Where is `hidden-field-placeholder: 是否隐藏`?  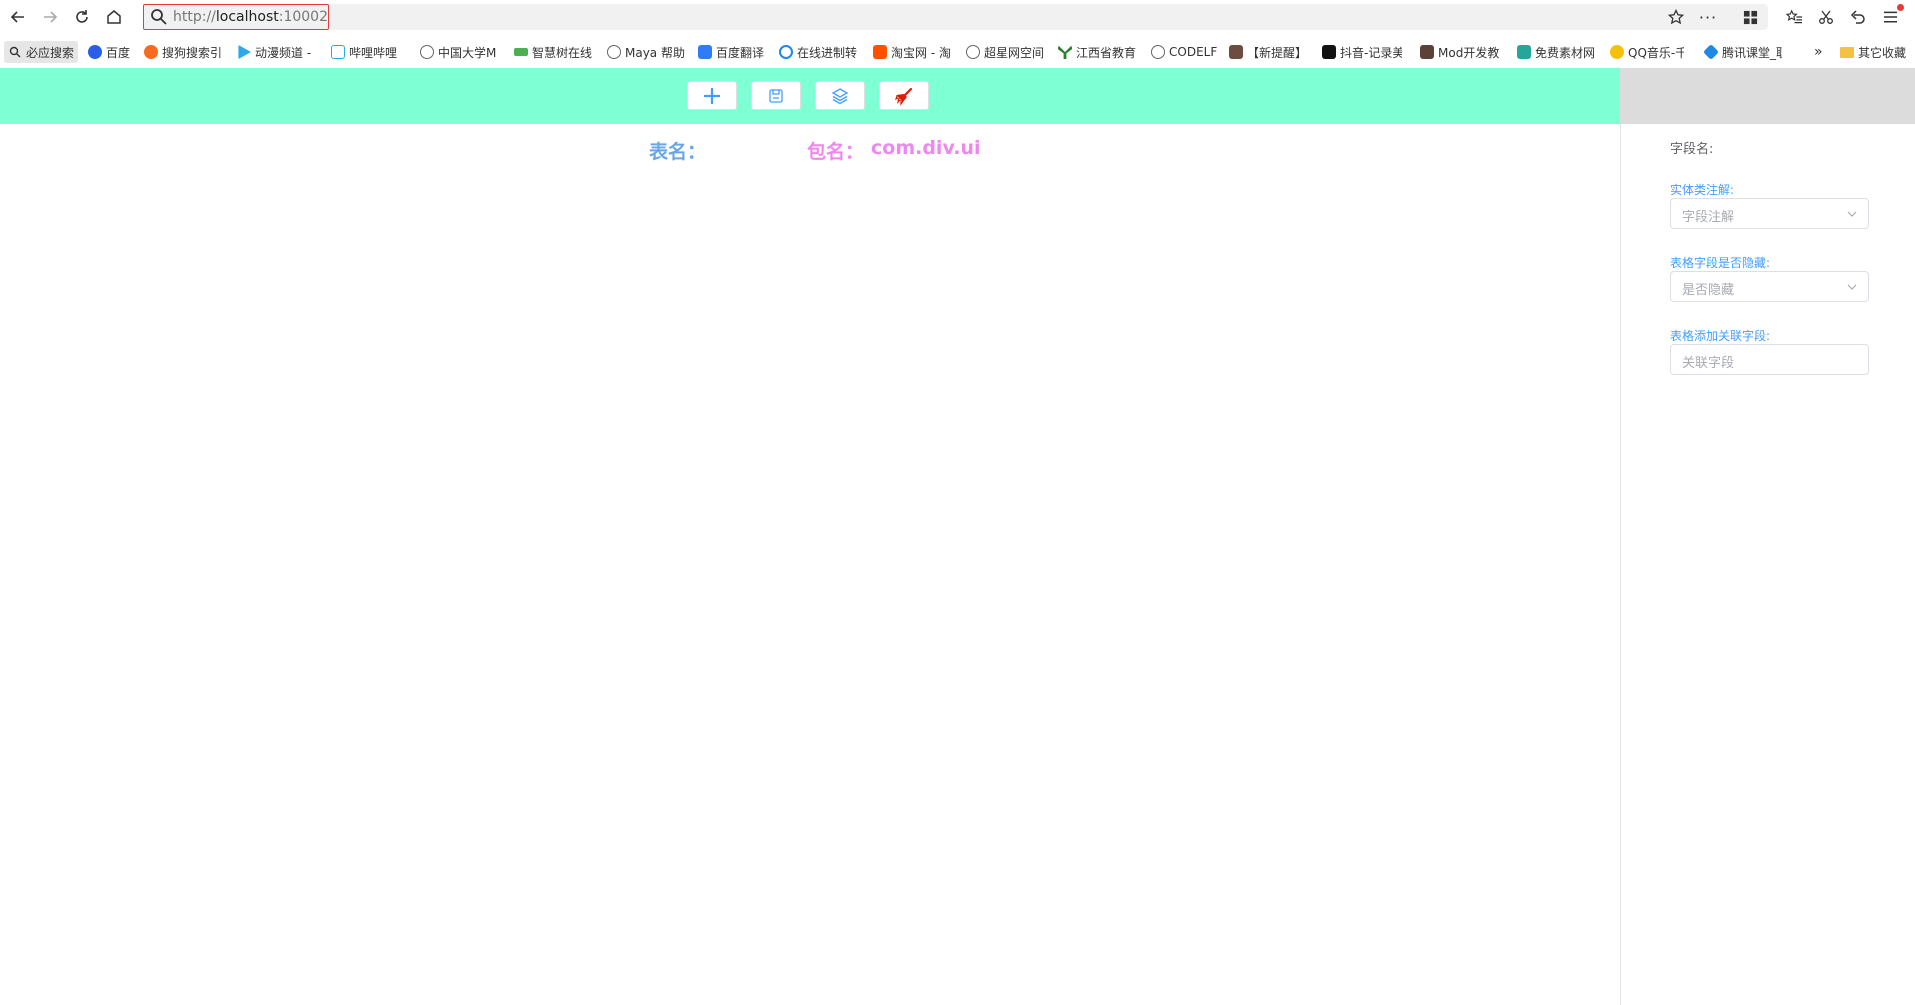 hidden-field-placeholder: 是否隐藏 is located at coordinates (1708, 290).